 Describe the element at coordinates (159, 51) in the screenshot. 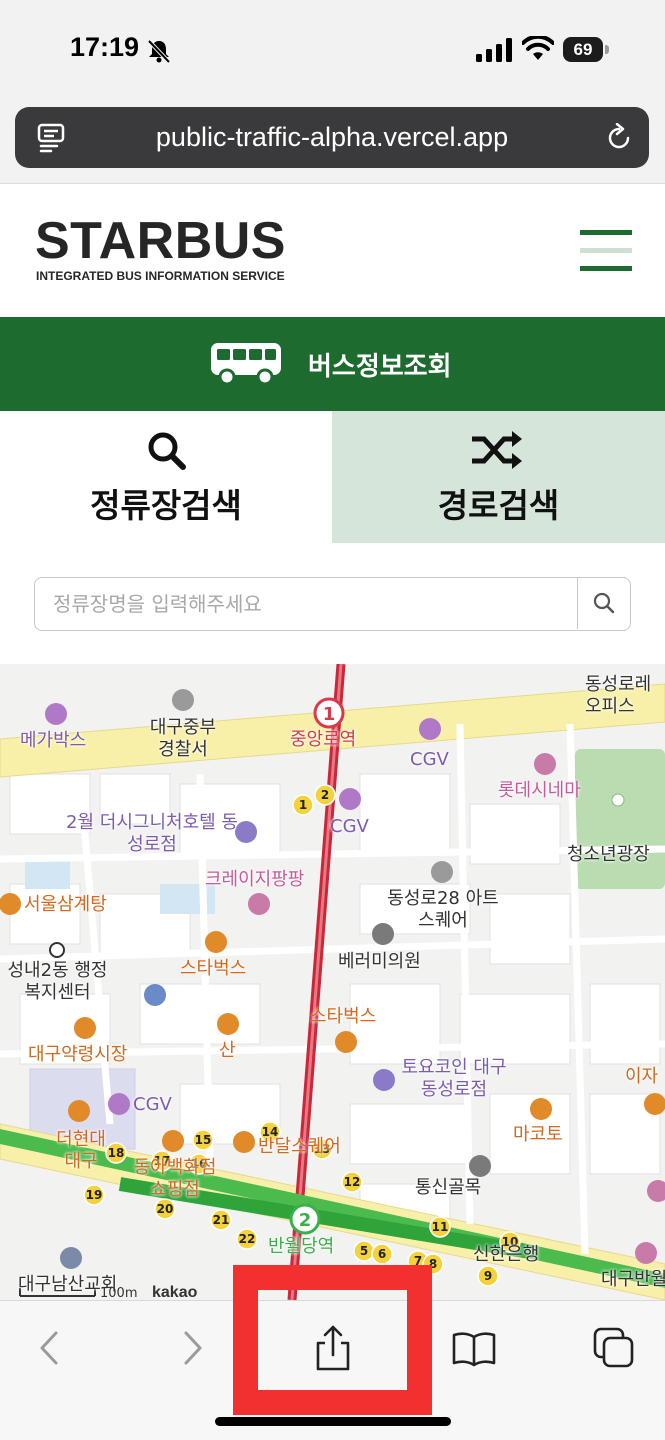

I see `bell-slash-icon` at that location.